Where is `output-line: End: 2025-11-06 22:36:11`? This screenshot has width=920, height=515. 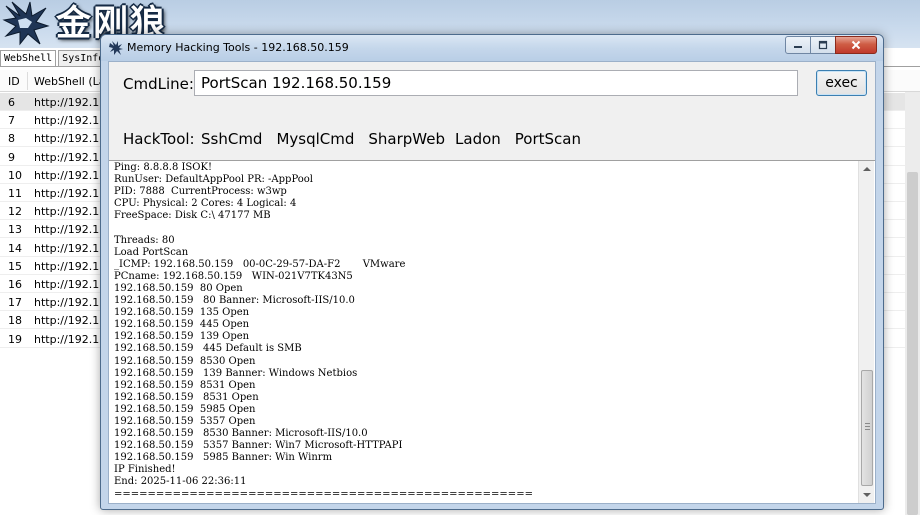 output-line: End: 2025-11-06 22:36:11 is located at coordinates (180, 482).